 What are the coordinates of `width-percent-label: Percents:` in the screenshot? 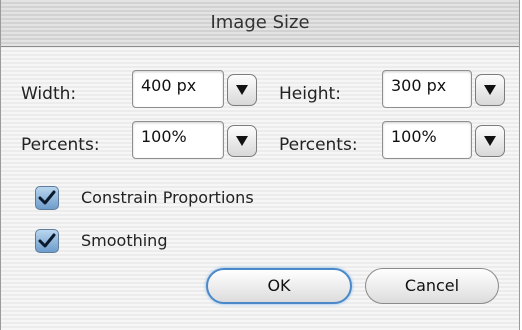 It's located at (60, 145).